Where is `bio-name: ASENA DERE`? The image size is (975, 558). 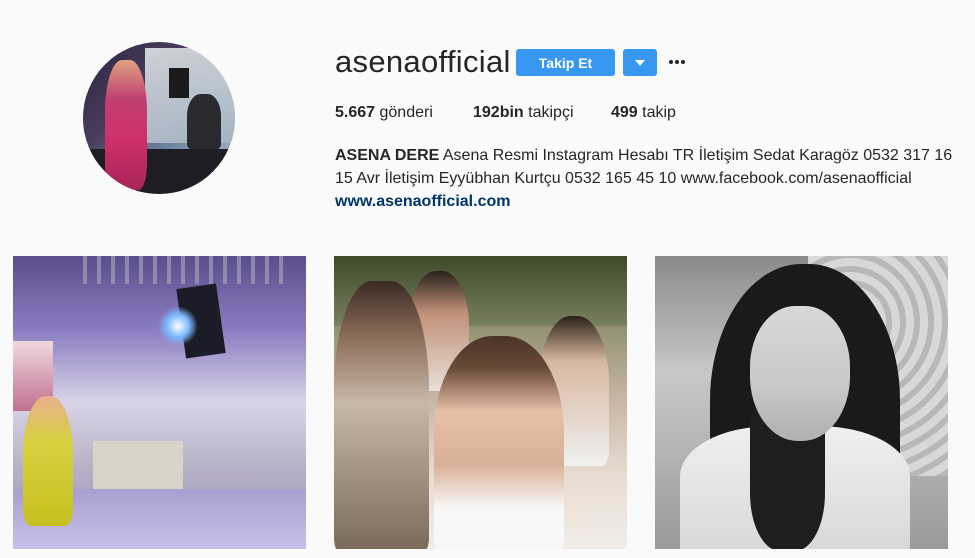 bio-name: ASENA DERE is located at coordinates (387, 155).